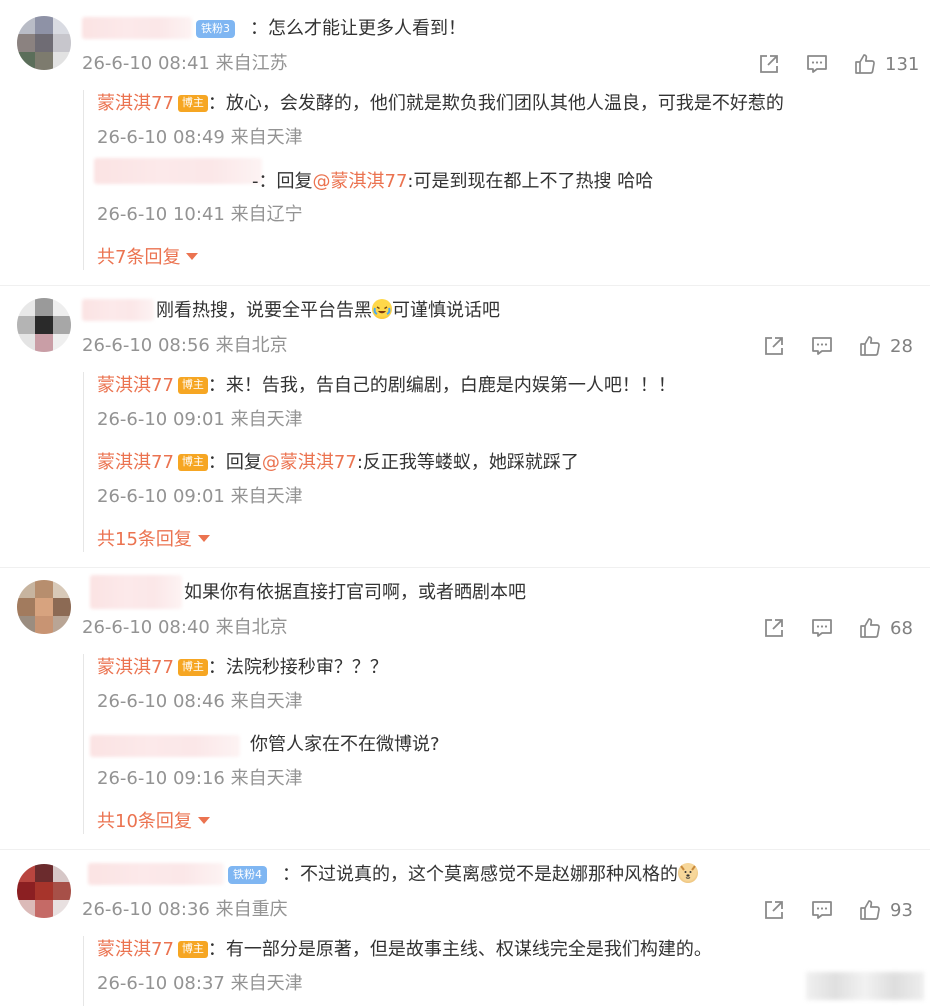 The image size is (930, 1006). I want to click on view-replies-link: 共15条回复, so click(153, 540).